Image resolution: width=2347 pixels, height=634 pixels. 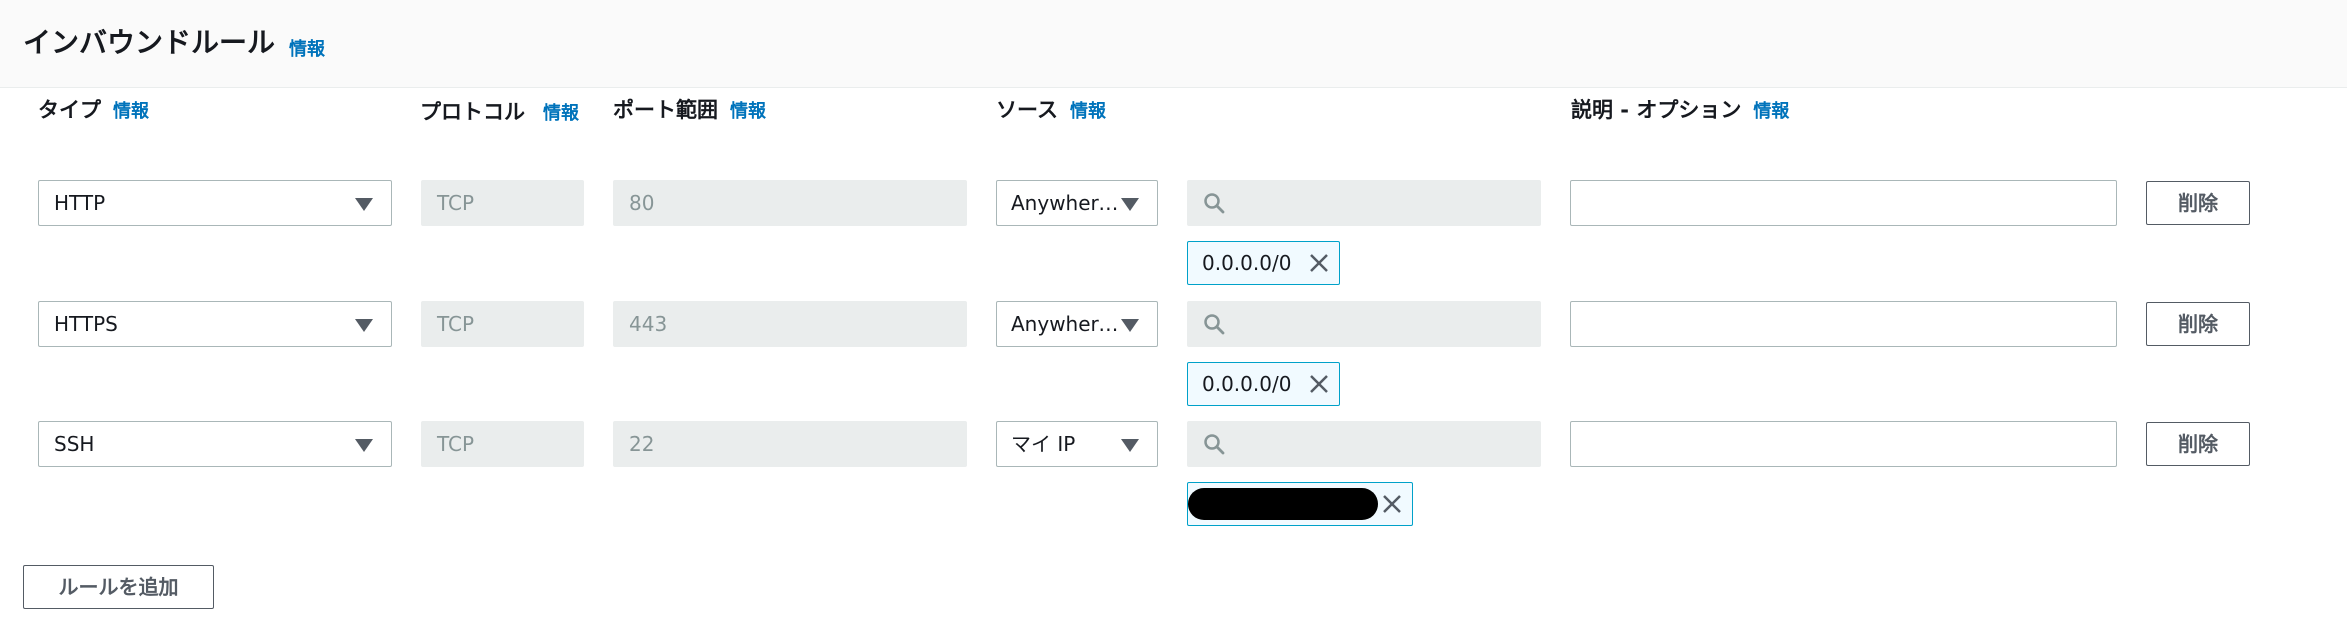 What do you see at coordinates (131, 111) in the screenshot?
I see `type-info-link: 情報` at bounding box center [131, 111].